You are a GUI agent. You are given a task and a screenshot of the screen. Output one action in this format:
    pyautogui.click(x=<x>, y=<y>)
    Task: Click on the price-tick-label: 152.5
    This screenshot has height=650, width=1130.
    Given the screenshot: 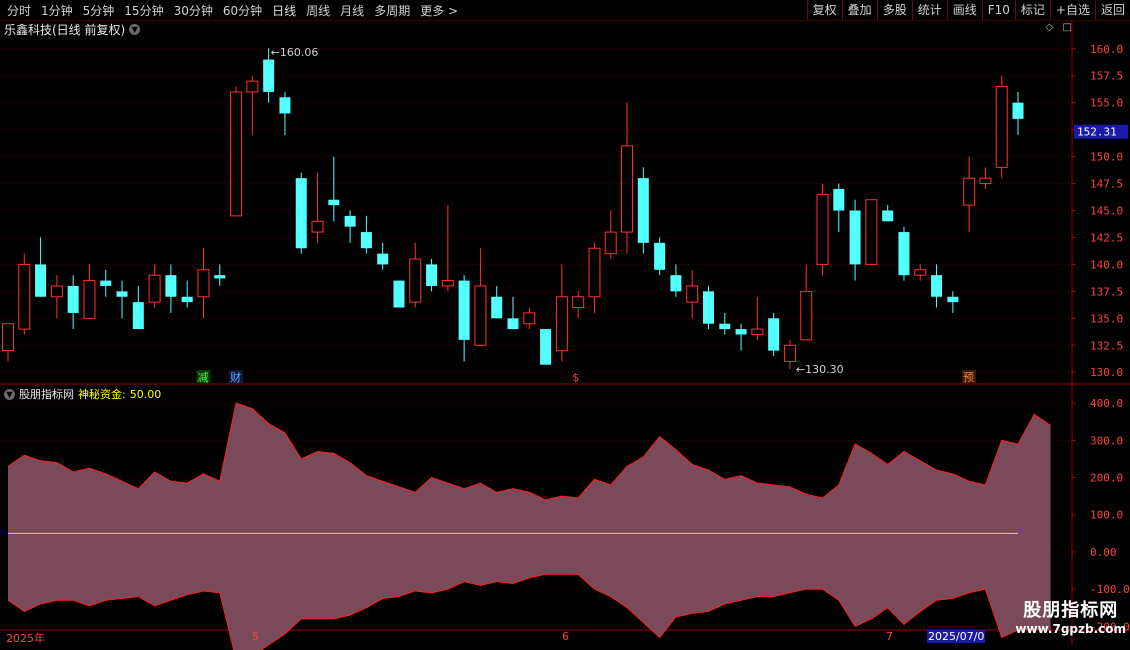 What is the action you would take?
    pyautogui.click(x=1106, y=130)
    